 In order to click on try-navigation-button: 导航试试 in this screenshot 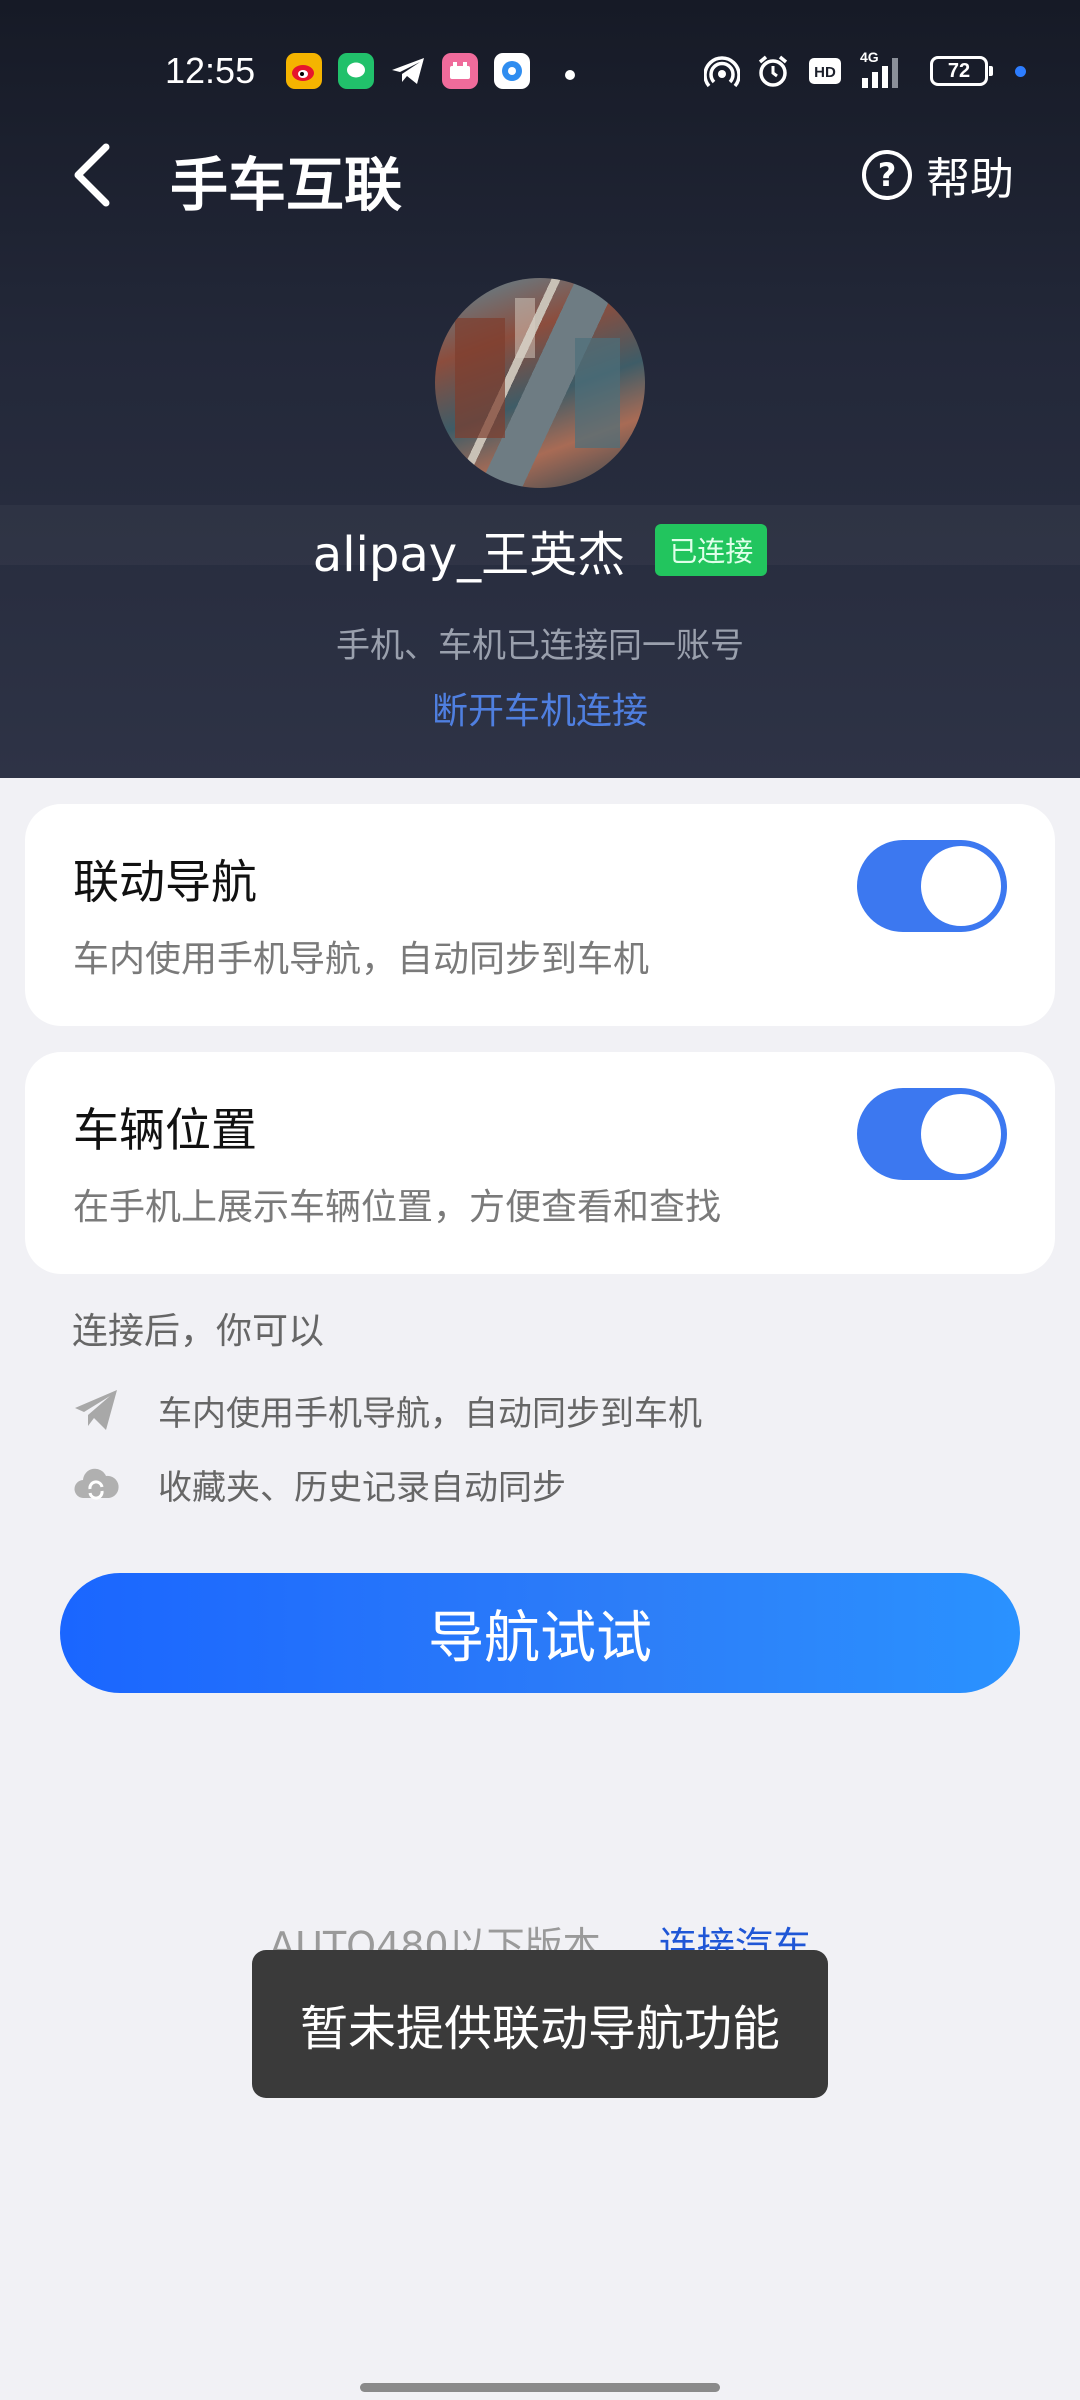, I will do `click(540, 1633)`.